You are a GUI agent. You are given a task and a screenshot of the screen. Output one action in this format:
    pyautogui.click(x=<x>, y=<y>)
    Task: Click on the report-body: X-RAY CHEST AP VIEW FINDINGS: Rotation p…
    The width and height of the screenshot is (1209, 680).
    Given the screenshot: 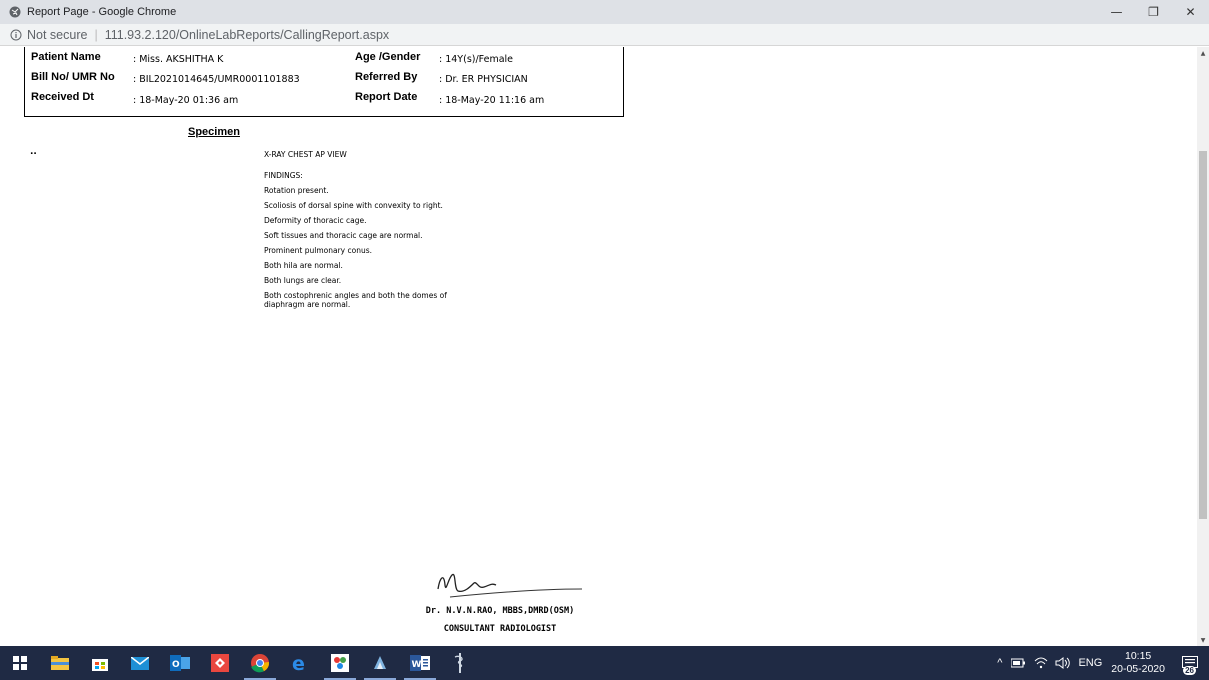 What is the action you would take?
    pyautogui.click(x=355, y=228)
    